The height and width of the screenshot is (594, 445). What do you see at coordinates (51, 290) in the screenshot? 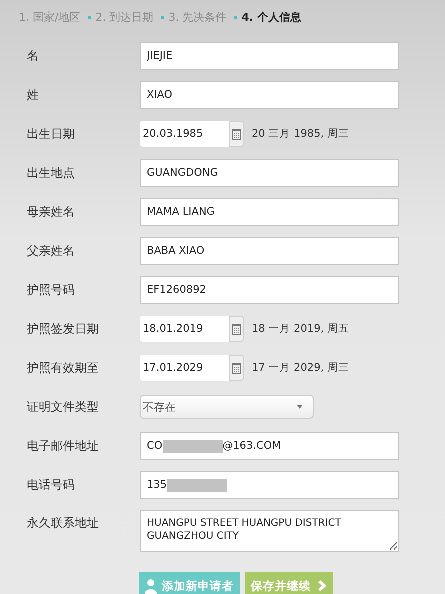
I see `field-label: 护照号码` at bounding box center [51, 290].